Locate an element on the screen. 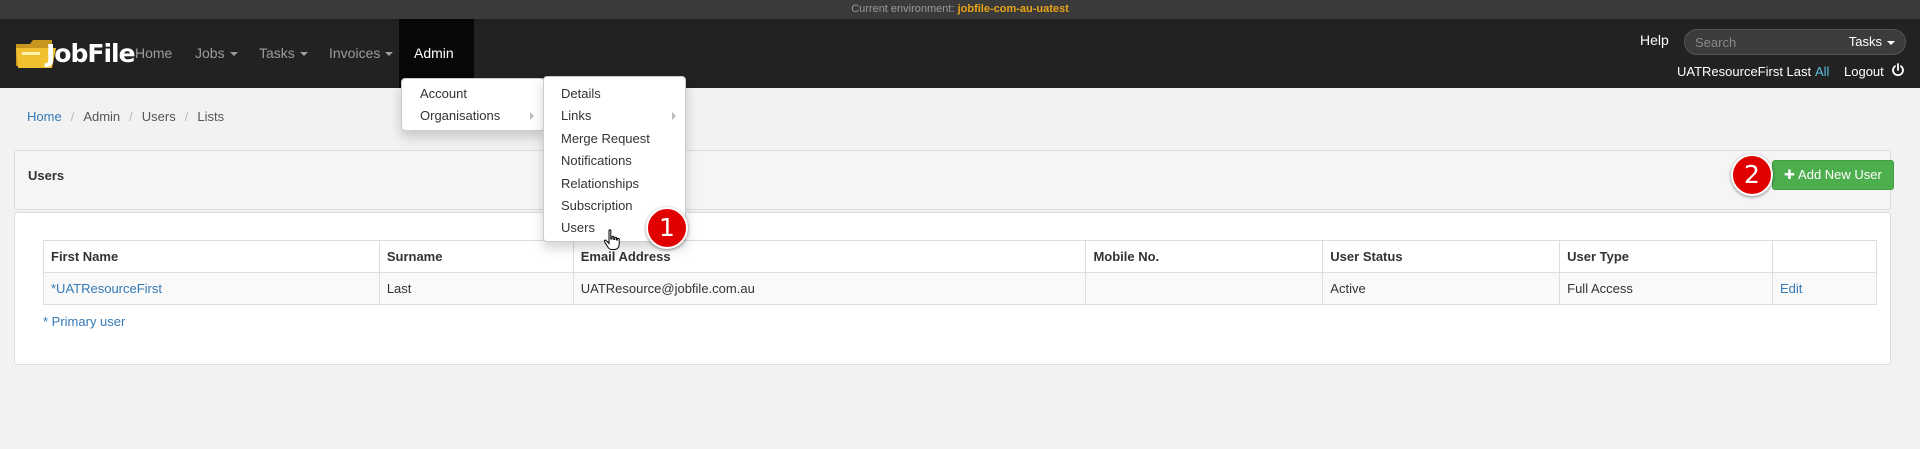 This screenshot has height=449, width=1920. panel-title: Users is located at coordinates (46, 175).